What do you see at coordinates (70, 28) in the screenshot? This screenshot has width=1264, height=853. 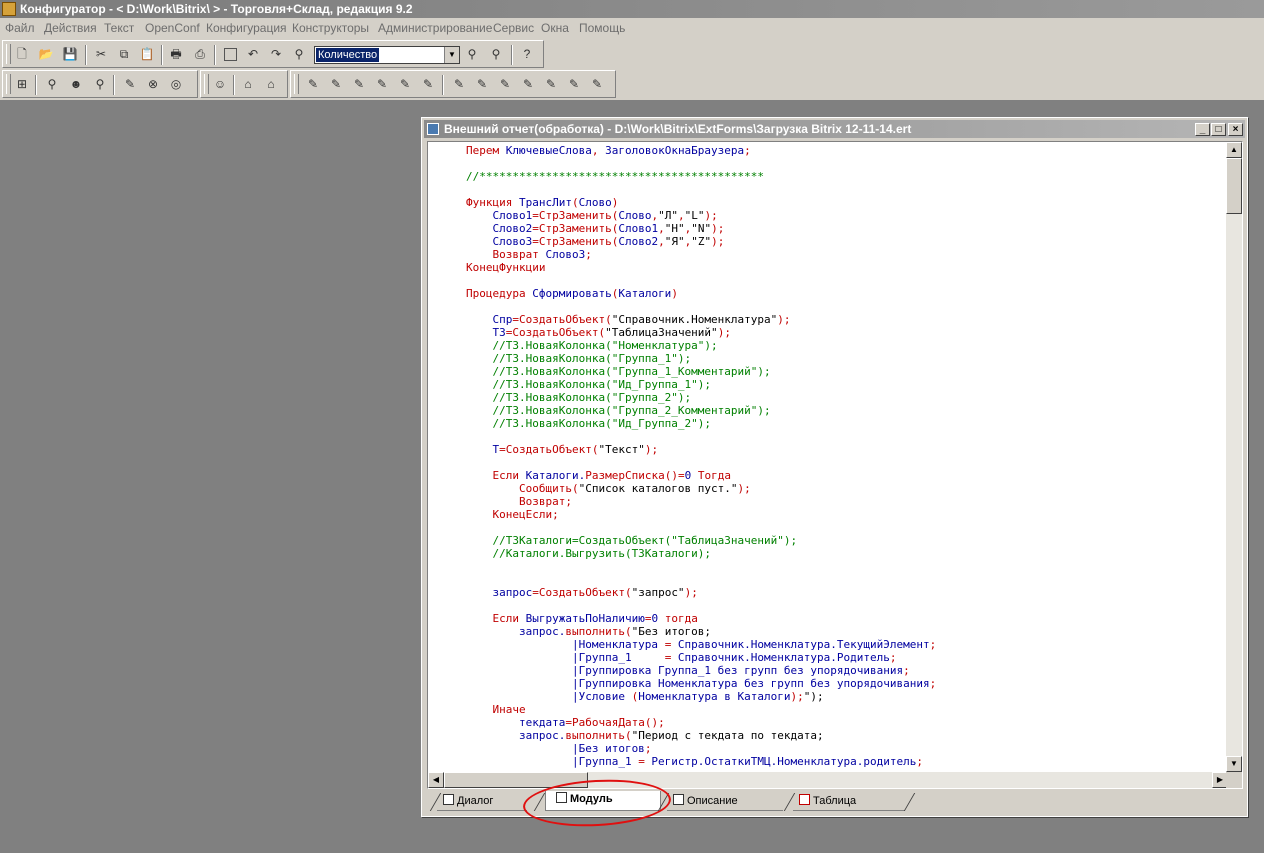 I see `menu-actions: Действия` at bounding box center [70, 28].